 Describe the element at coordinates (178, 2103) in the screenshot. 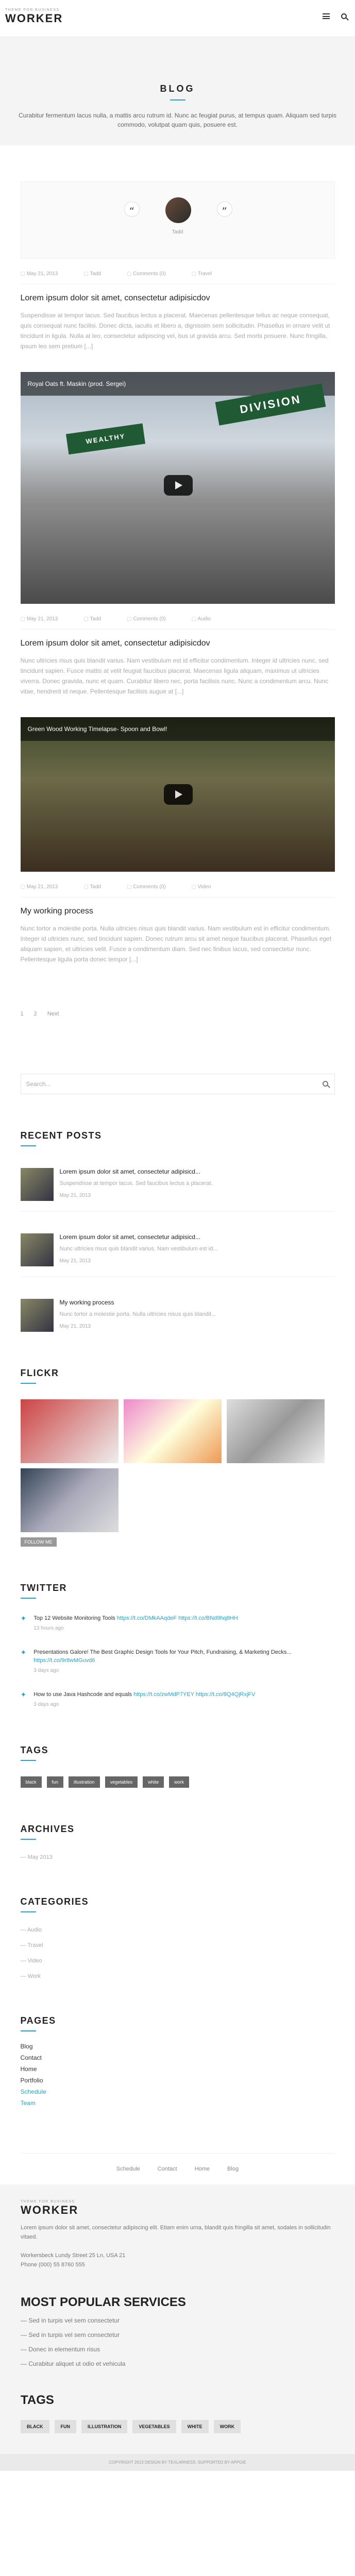

I see `page-link: Team` at that location.